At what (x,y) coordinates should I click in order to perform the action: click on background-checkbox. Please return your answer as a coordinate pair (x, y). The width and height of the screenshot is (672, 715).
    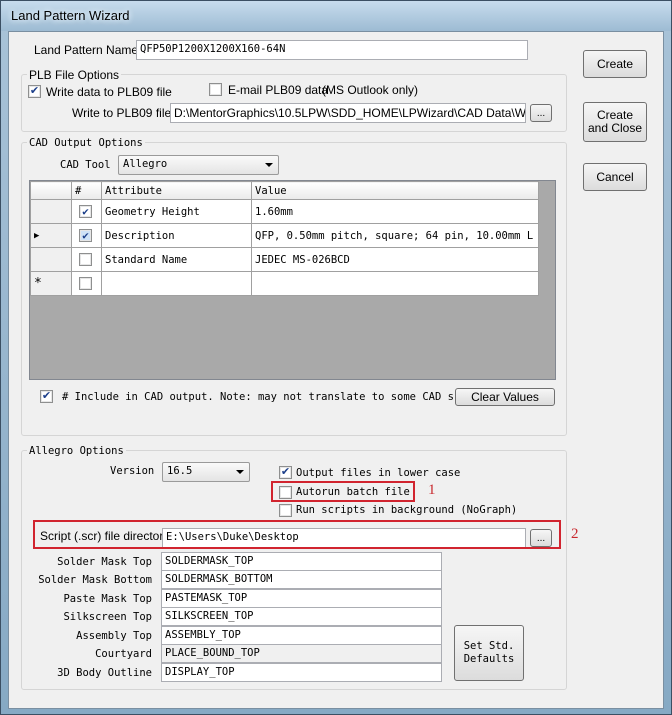
    Looking at the image, I should click on (285, 510).